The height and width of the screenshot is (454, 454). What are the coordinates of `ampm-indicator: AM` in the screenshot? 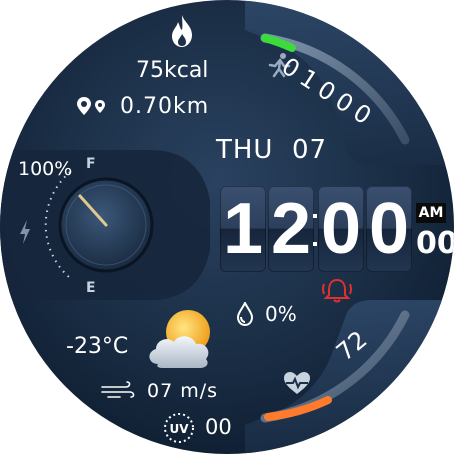 It's located at (431, 213).